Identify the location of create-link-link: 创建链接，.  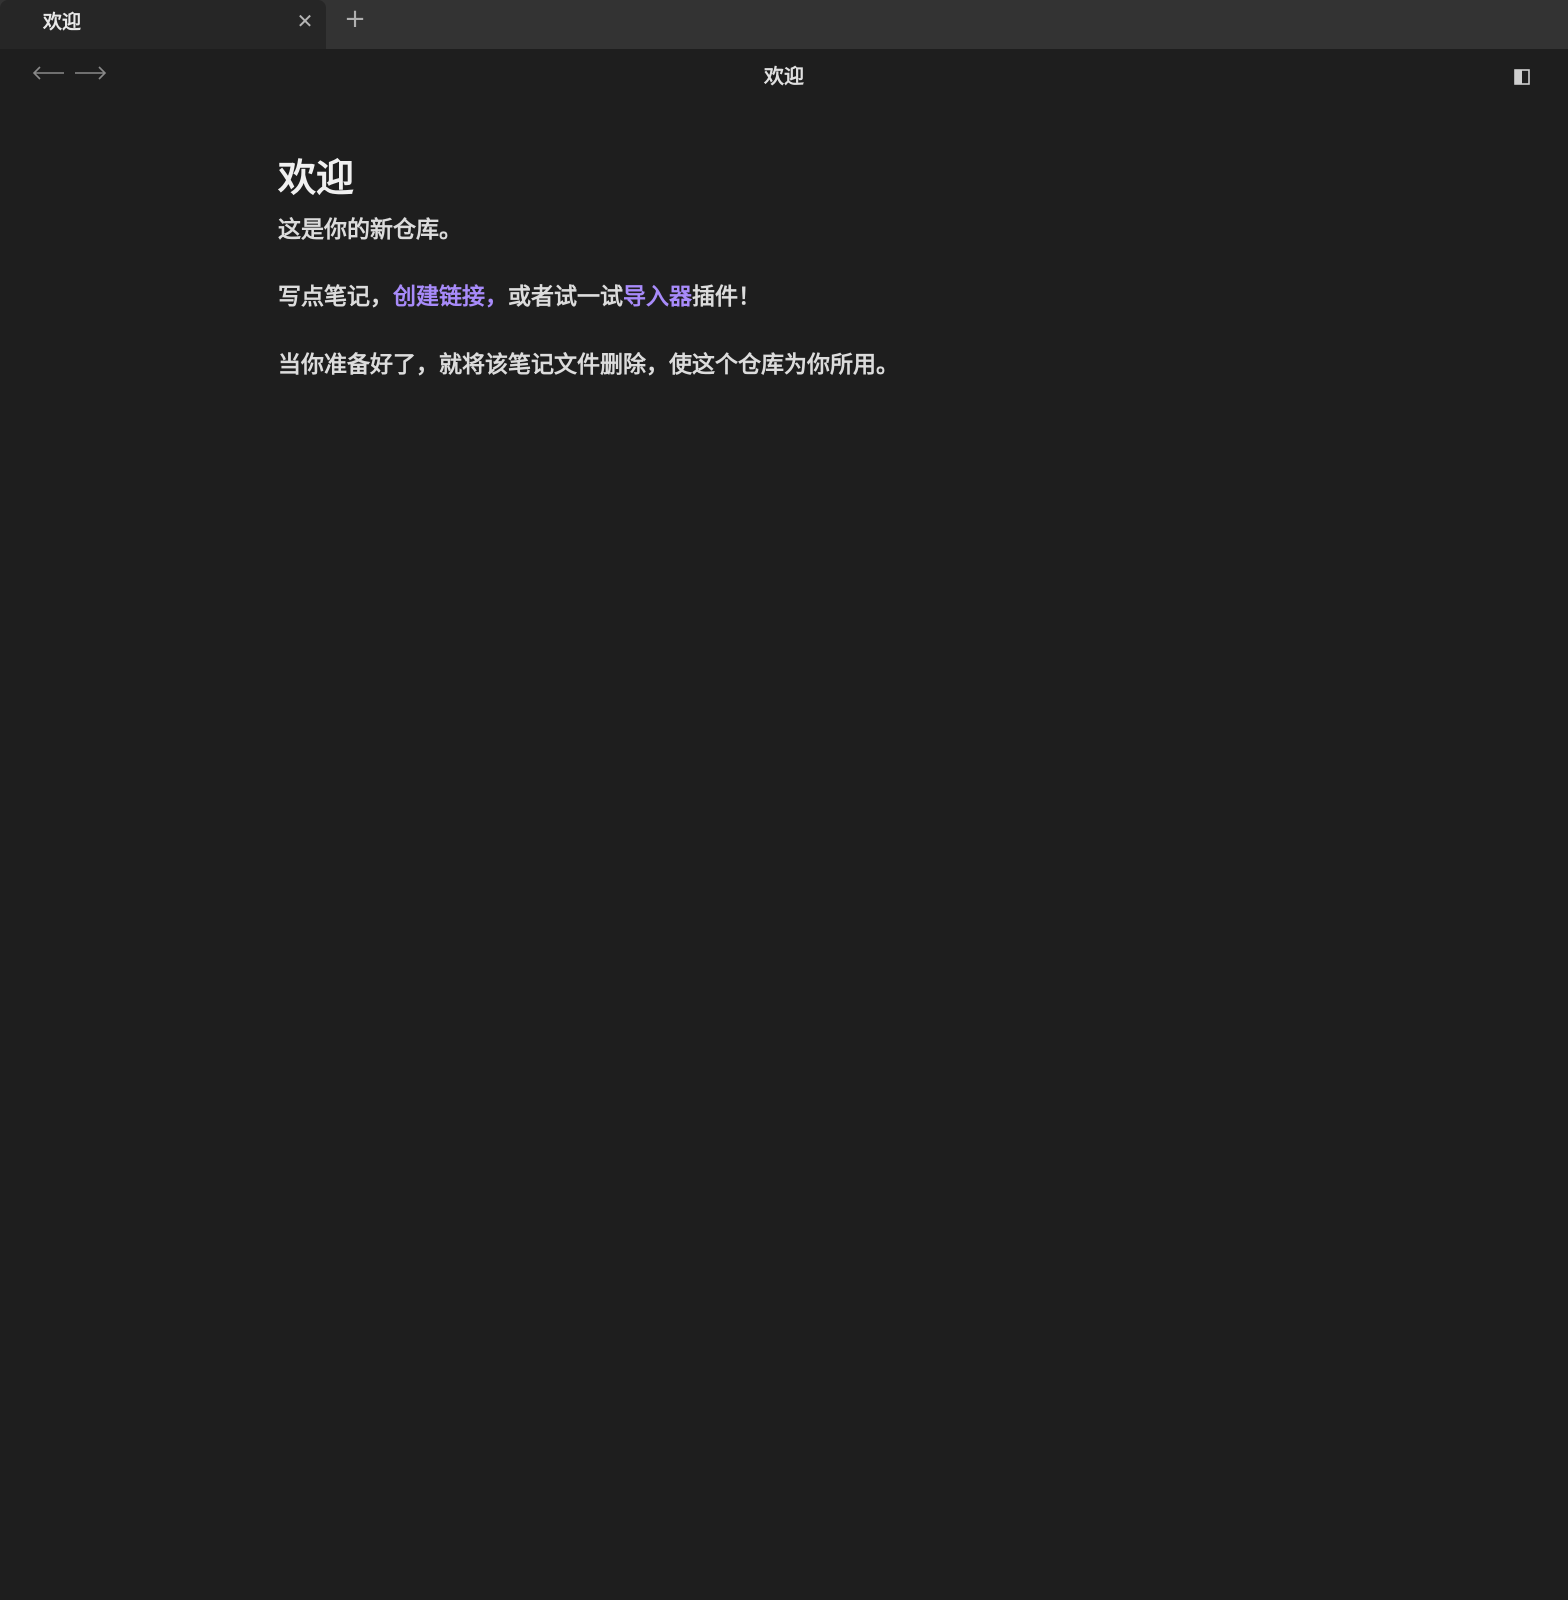
(450, 297).